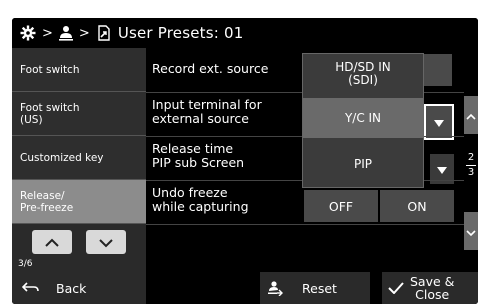  I want to click on save-close-button: Save & Close, so click(430, 288).